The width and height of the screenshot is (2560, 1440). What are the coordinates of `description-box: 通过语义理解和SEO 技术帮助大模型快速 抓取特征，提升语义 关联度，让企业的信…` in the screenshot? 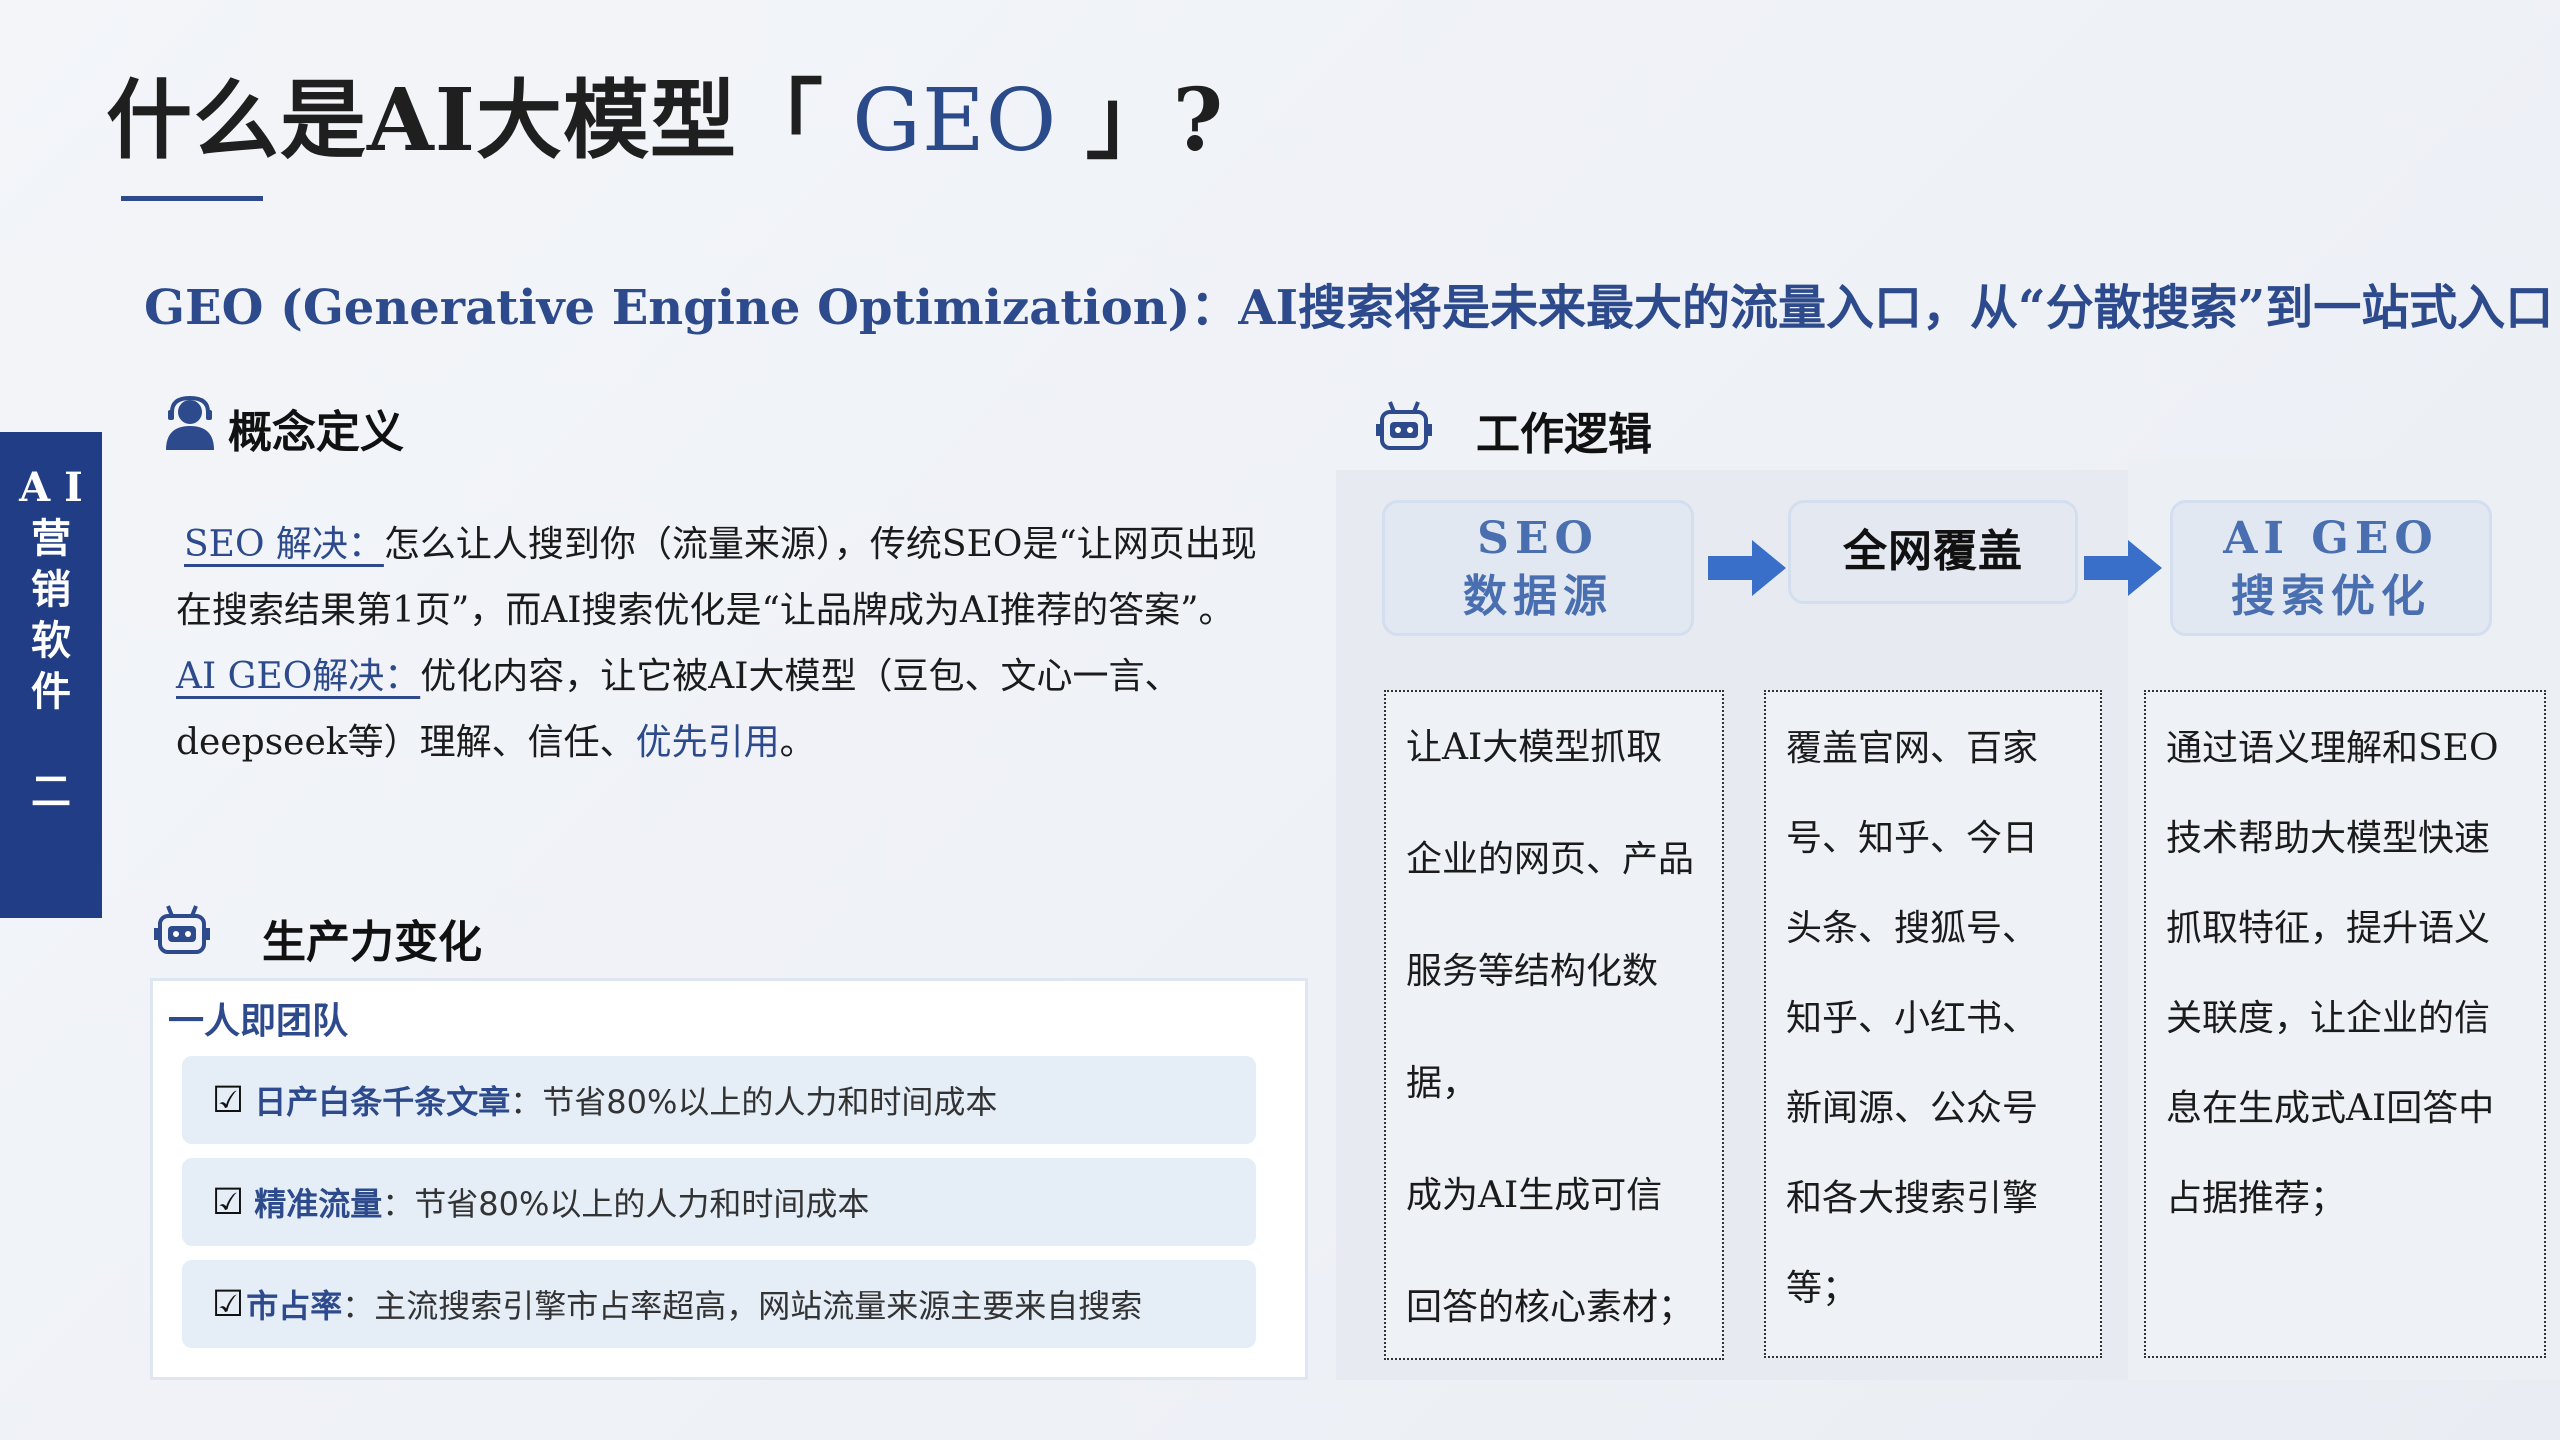 It's located at (2345, 1024).